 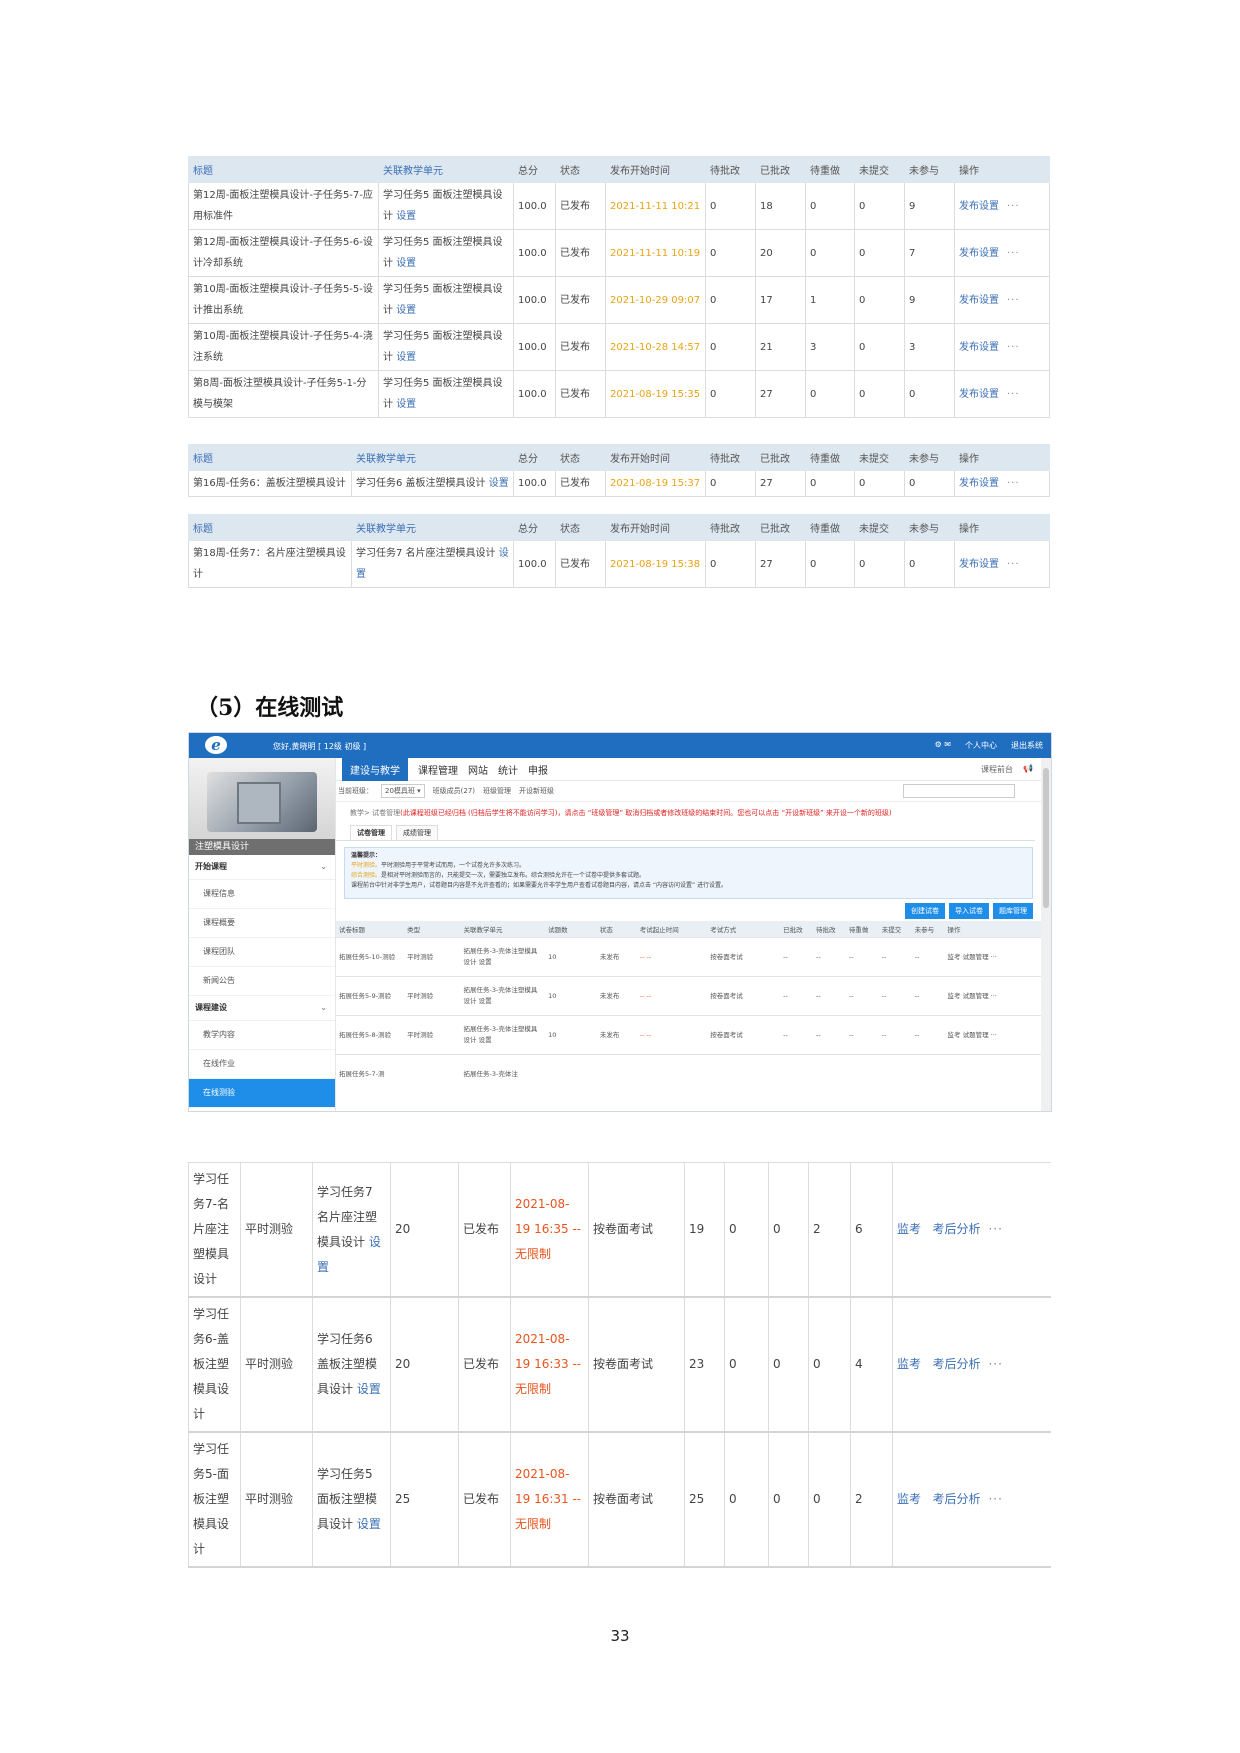 I want to click on exam-mode, so click(x=744, y=1073).